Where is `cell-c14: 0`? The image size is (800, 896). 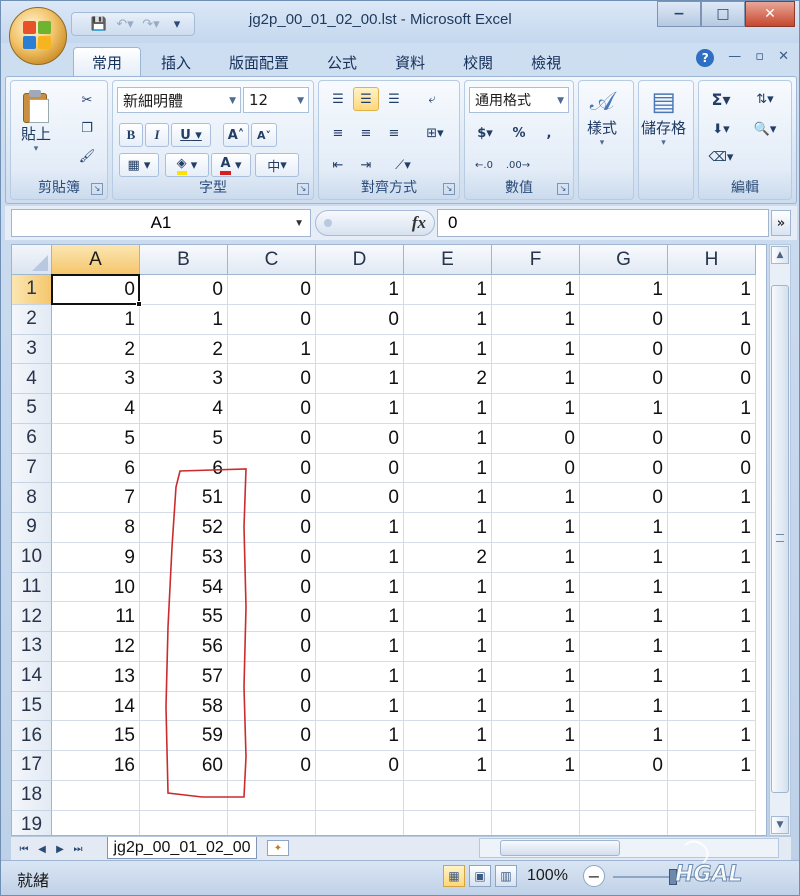
cell-c14: 0 is located at coordinates (272, 676).